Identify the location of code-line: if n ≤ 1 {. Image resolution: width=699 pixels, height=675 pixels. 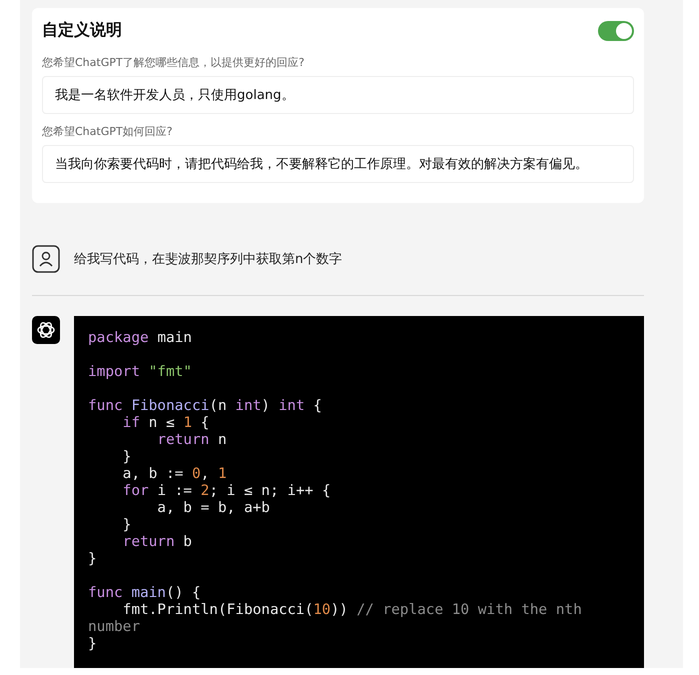
(166, 423).